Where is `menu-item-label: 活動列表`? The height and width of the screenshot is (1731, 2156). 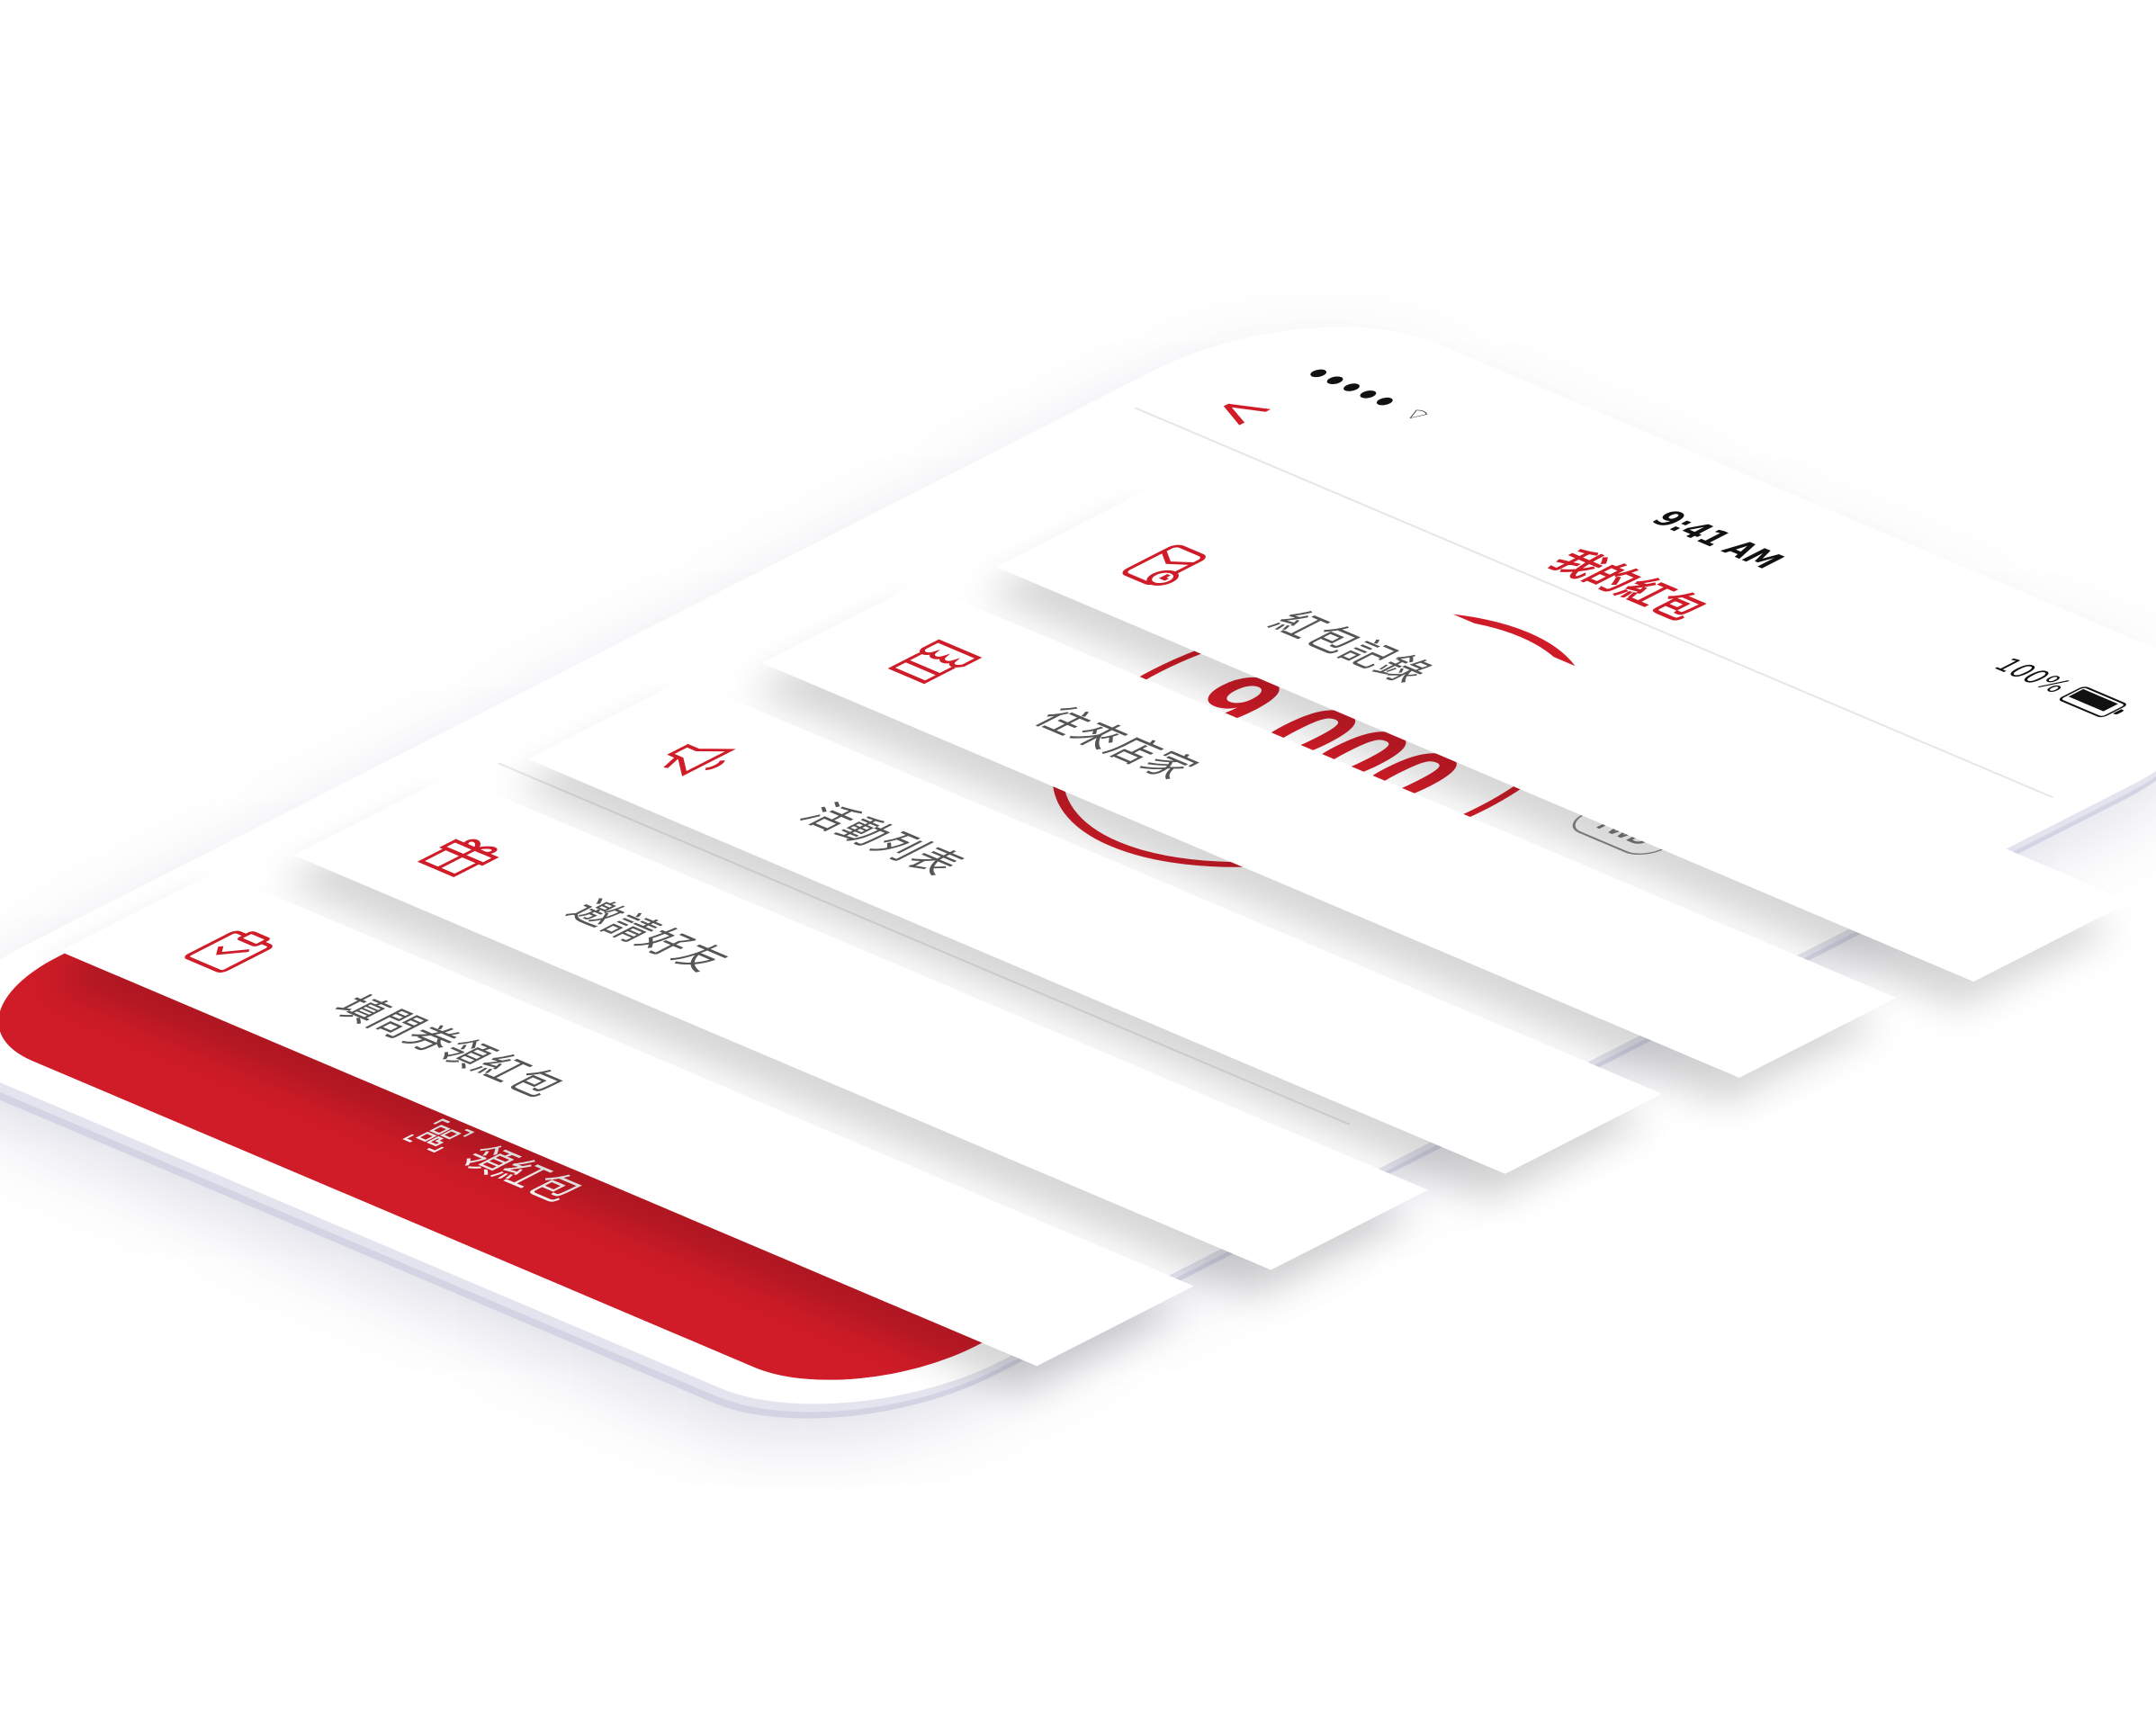
menu-item-label: 活動列表 is located at coordinates (882, 840).